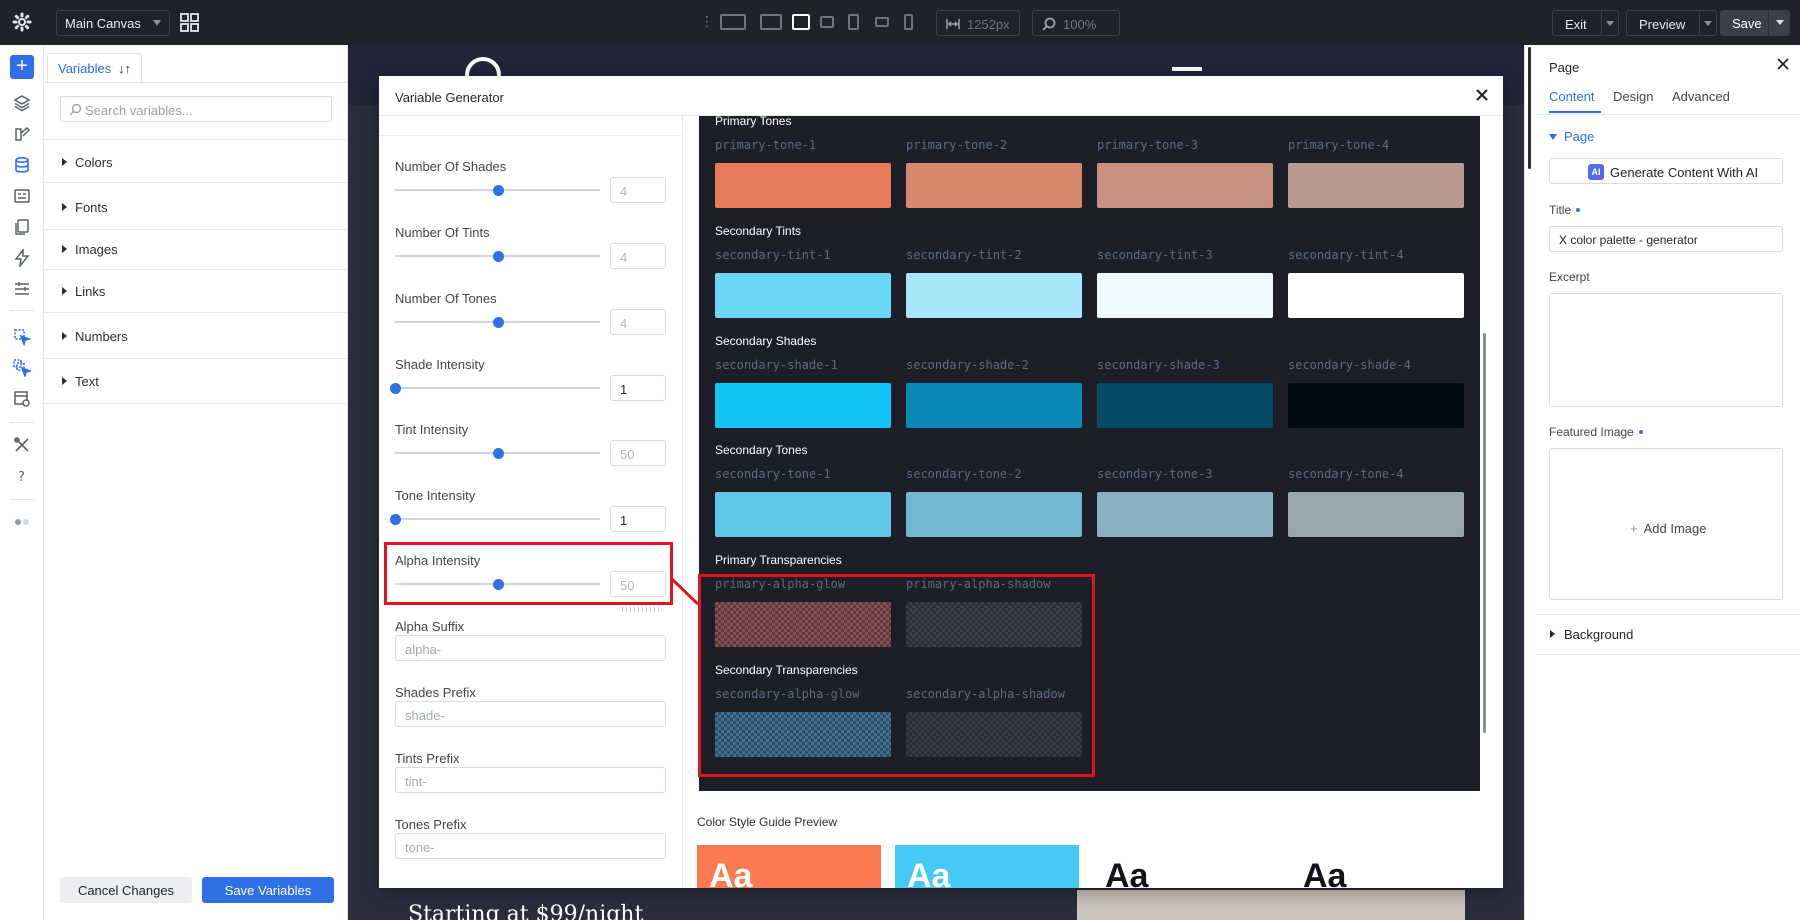 The width and height of the screenshot is (1800, 920). What do you see at coordinates (22, 134) in the screenshot?
I see `brush-icon` at bounding box center [22, 134].